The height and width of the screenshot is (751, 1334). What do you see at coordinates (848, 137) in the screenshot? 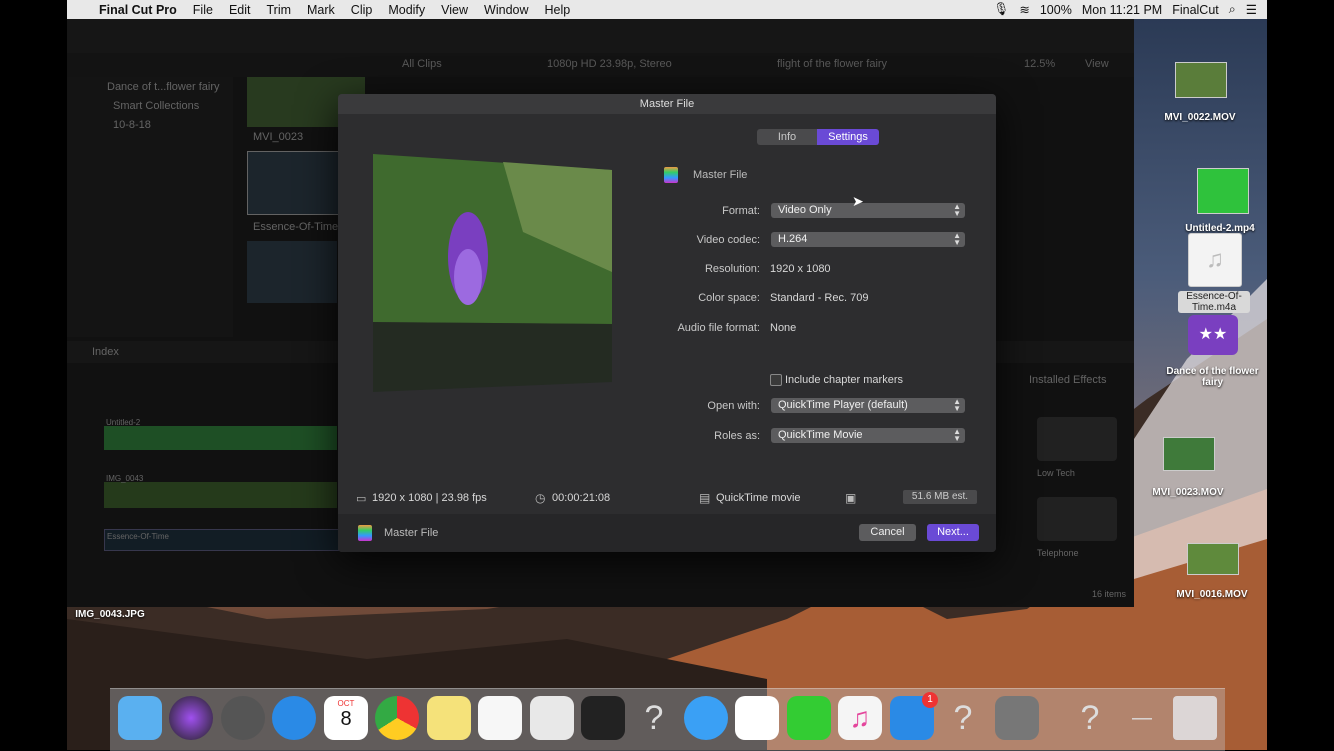
I see `tab-settings: Settings` at bounding box center [848, 137].